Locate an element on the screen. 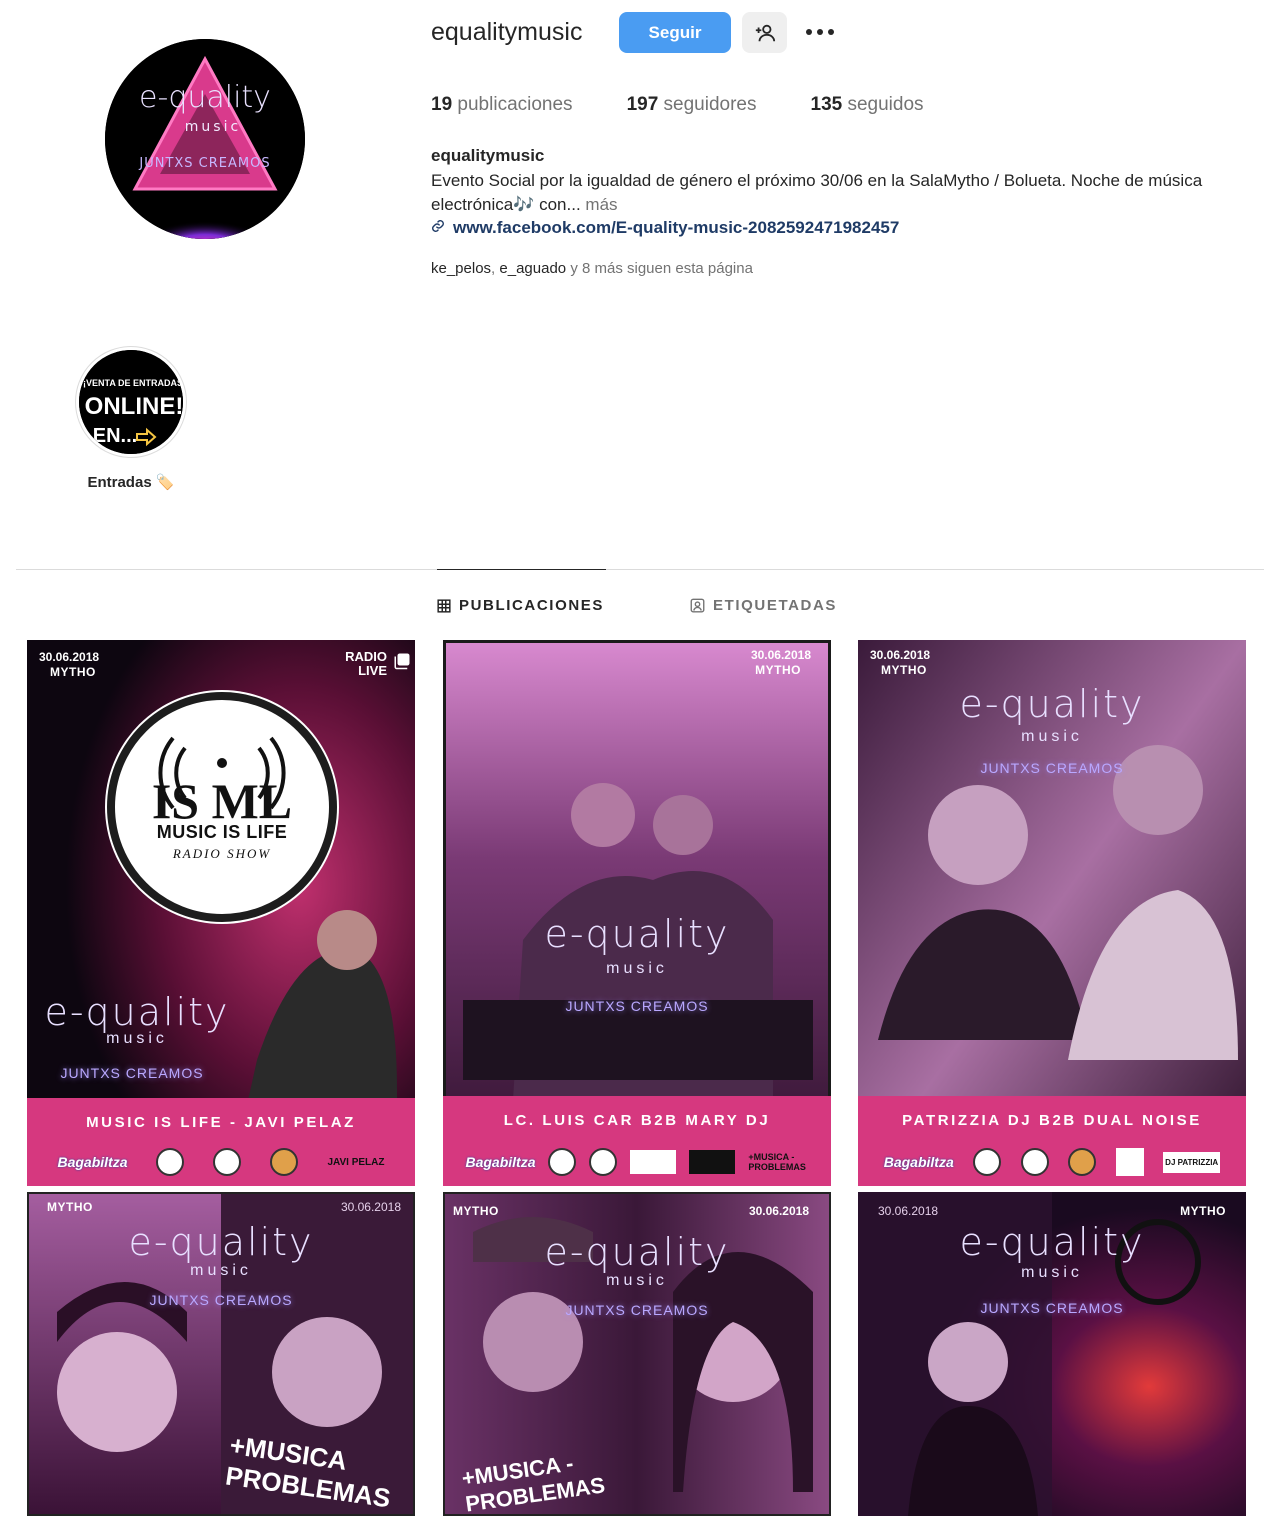 Image resolution: width=1270 pixels, height=1516 pixels. more-options-button is located at coordinates (820, 32).